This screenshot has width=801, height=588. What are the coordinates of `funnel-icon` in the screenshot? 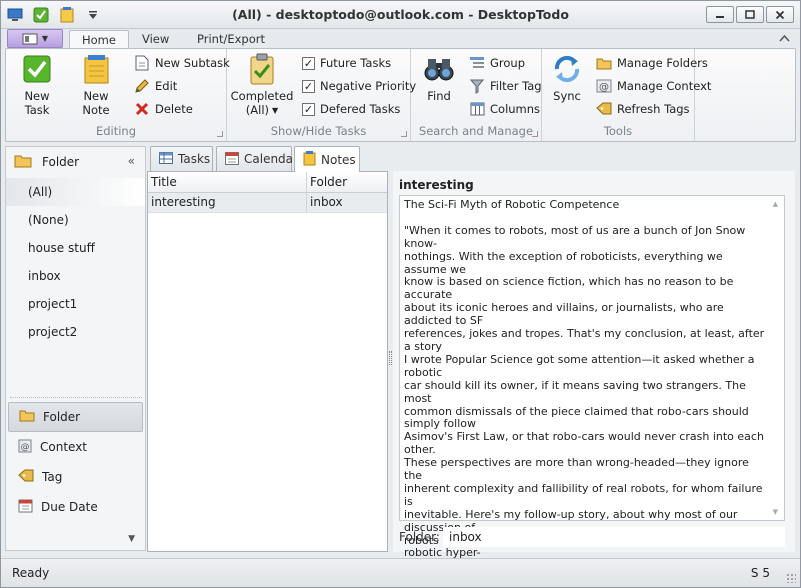 It's located at (477, 86).